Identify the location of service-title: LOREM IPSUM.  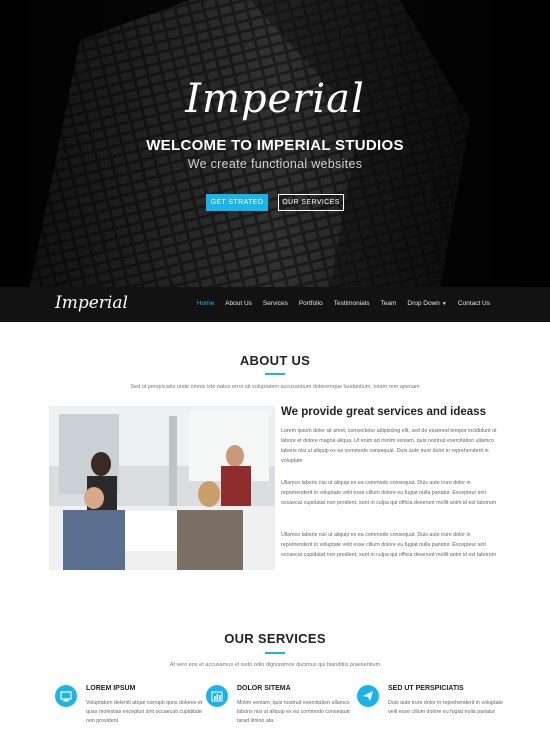
(111, 688).